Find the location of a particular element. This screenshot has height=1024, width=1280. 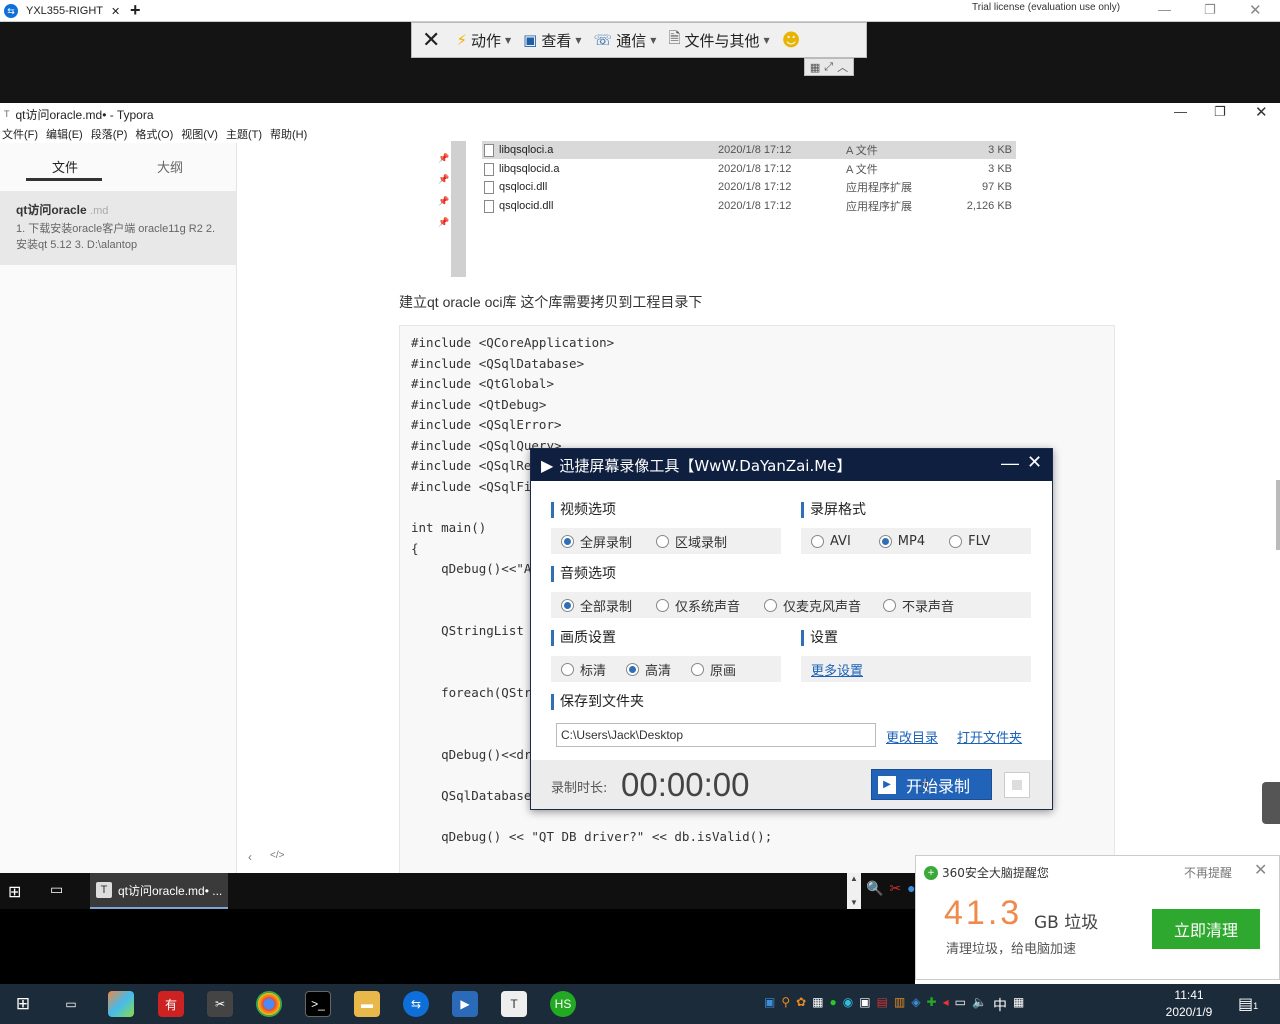

tray-app-icon: ✚ is located at coordinates (932, 1005).